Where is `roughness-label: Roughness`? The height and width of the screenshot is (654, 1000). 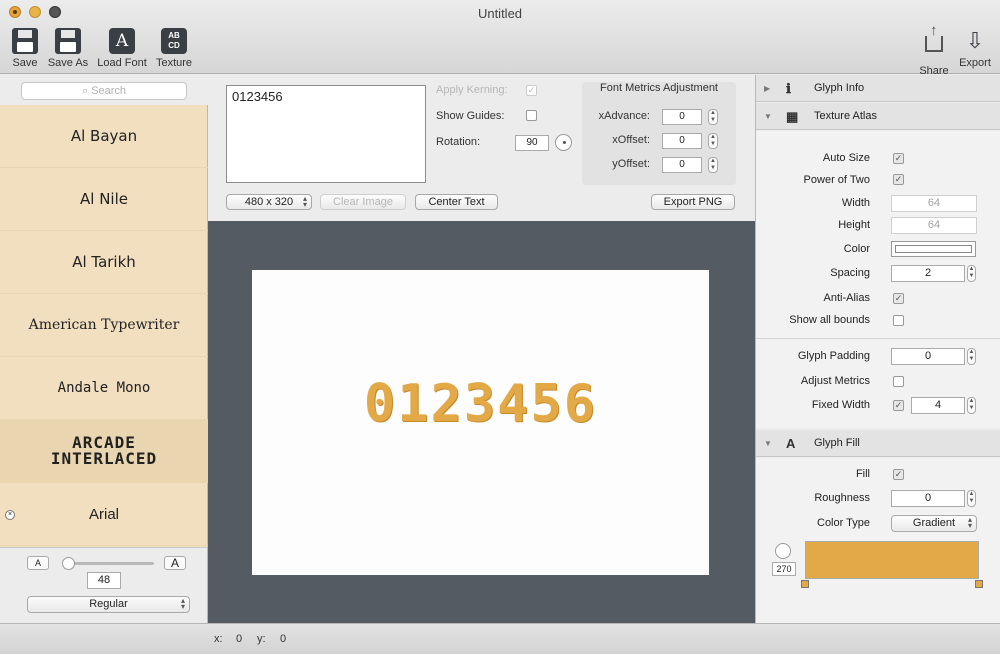
roughness-label: Roughness is located at coordinates (842, 498).